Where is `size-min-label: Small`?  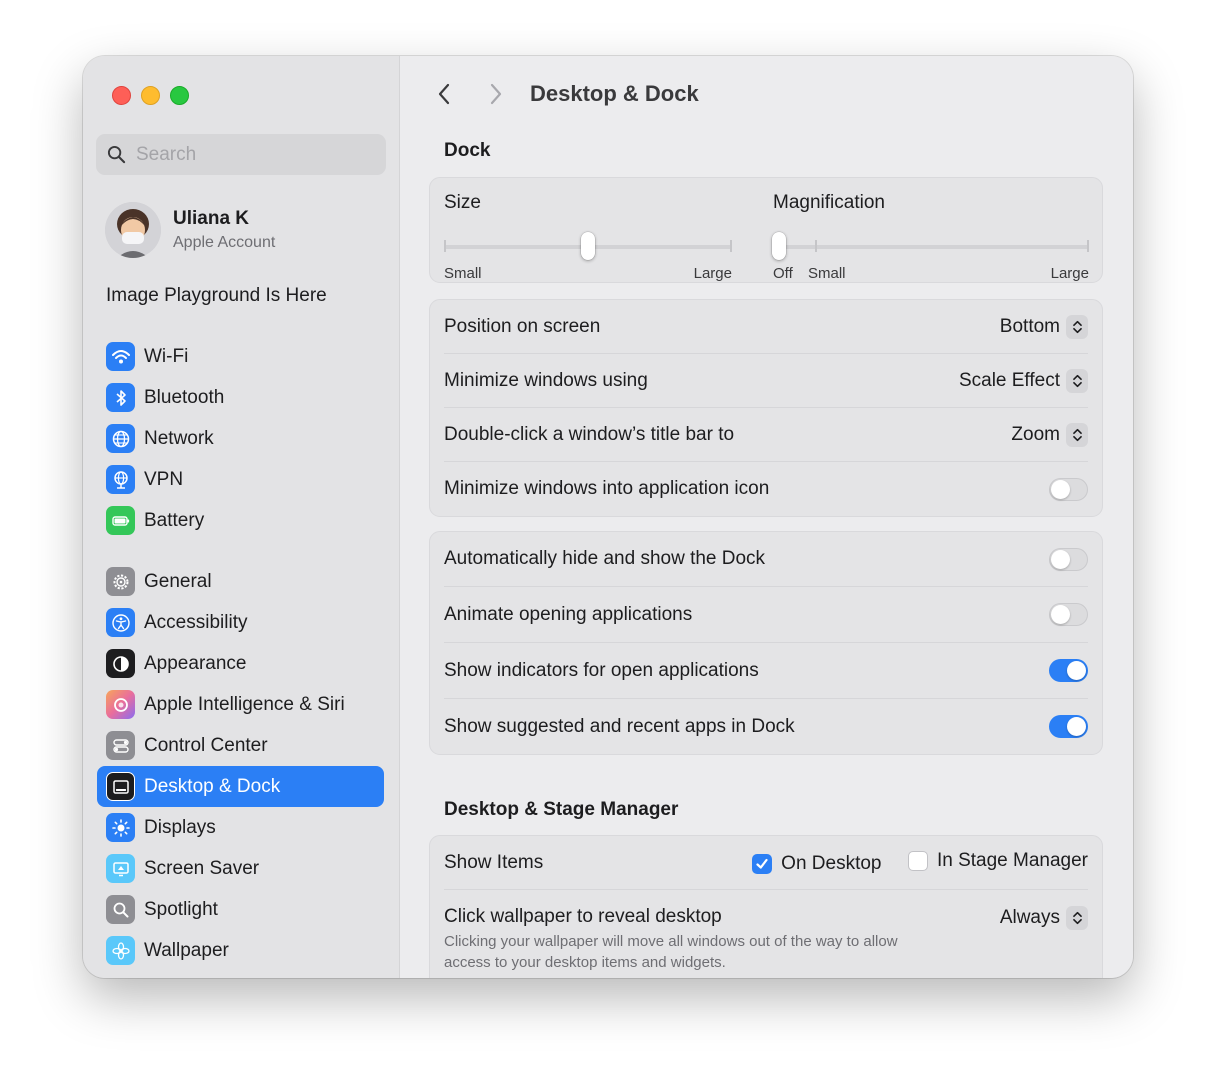
size-min-label: Small is located at coordinates (463, 273).